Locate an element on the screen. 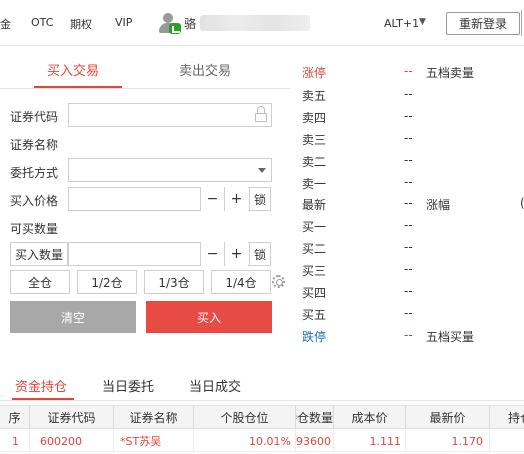 The height and width of the screenshot is (454, 524). cell-cost: 1.111 is located at coordinates (370, 441).